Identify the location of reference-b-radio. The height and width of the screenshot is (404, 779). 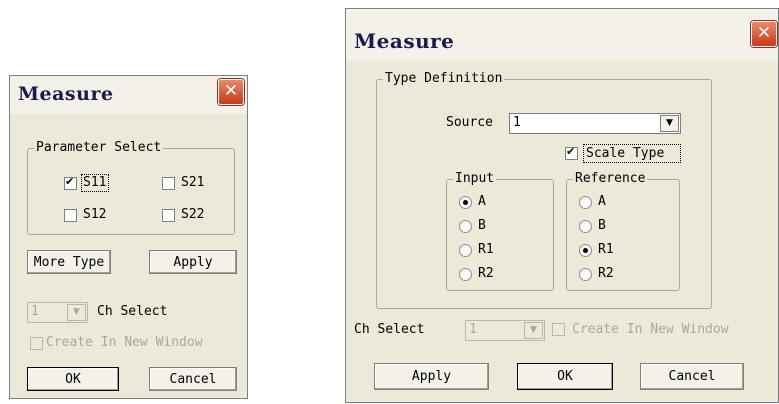
(585, 226).